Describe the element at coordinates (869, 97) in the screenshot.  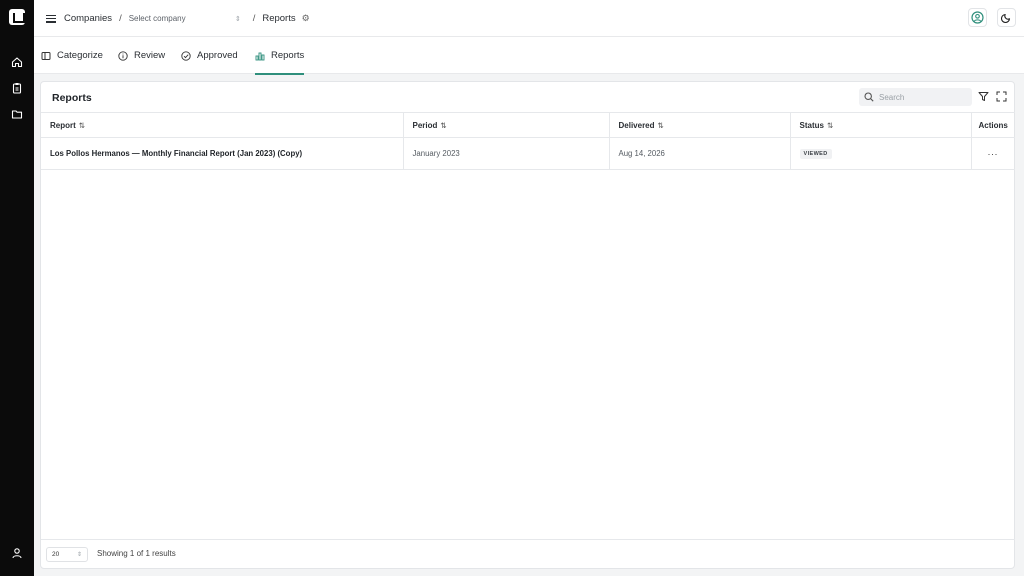
I see `search-icon` at that location.